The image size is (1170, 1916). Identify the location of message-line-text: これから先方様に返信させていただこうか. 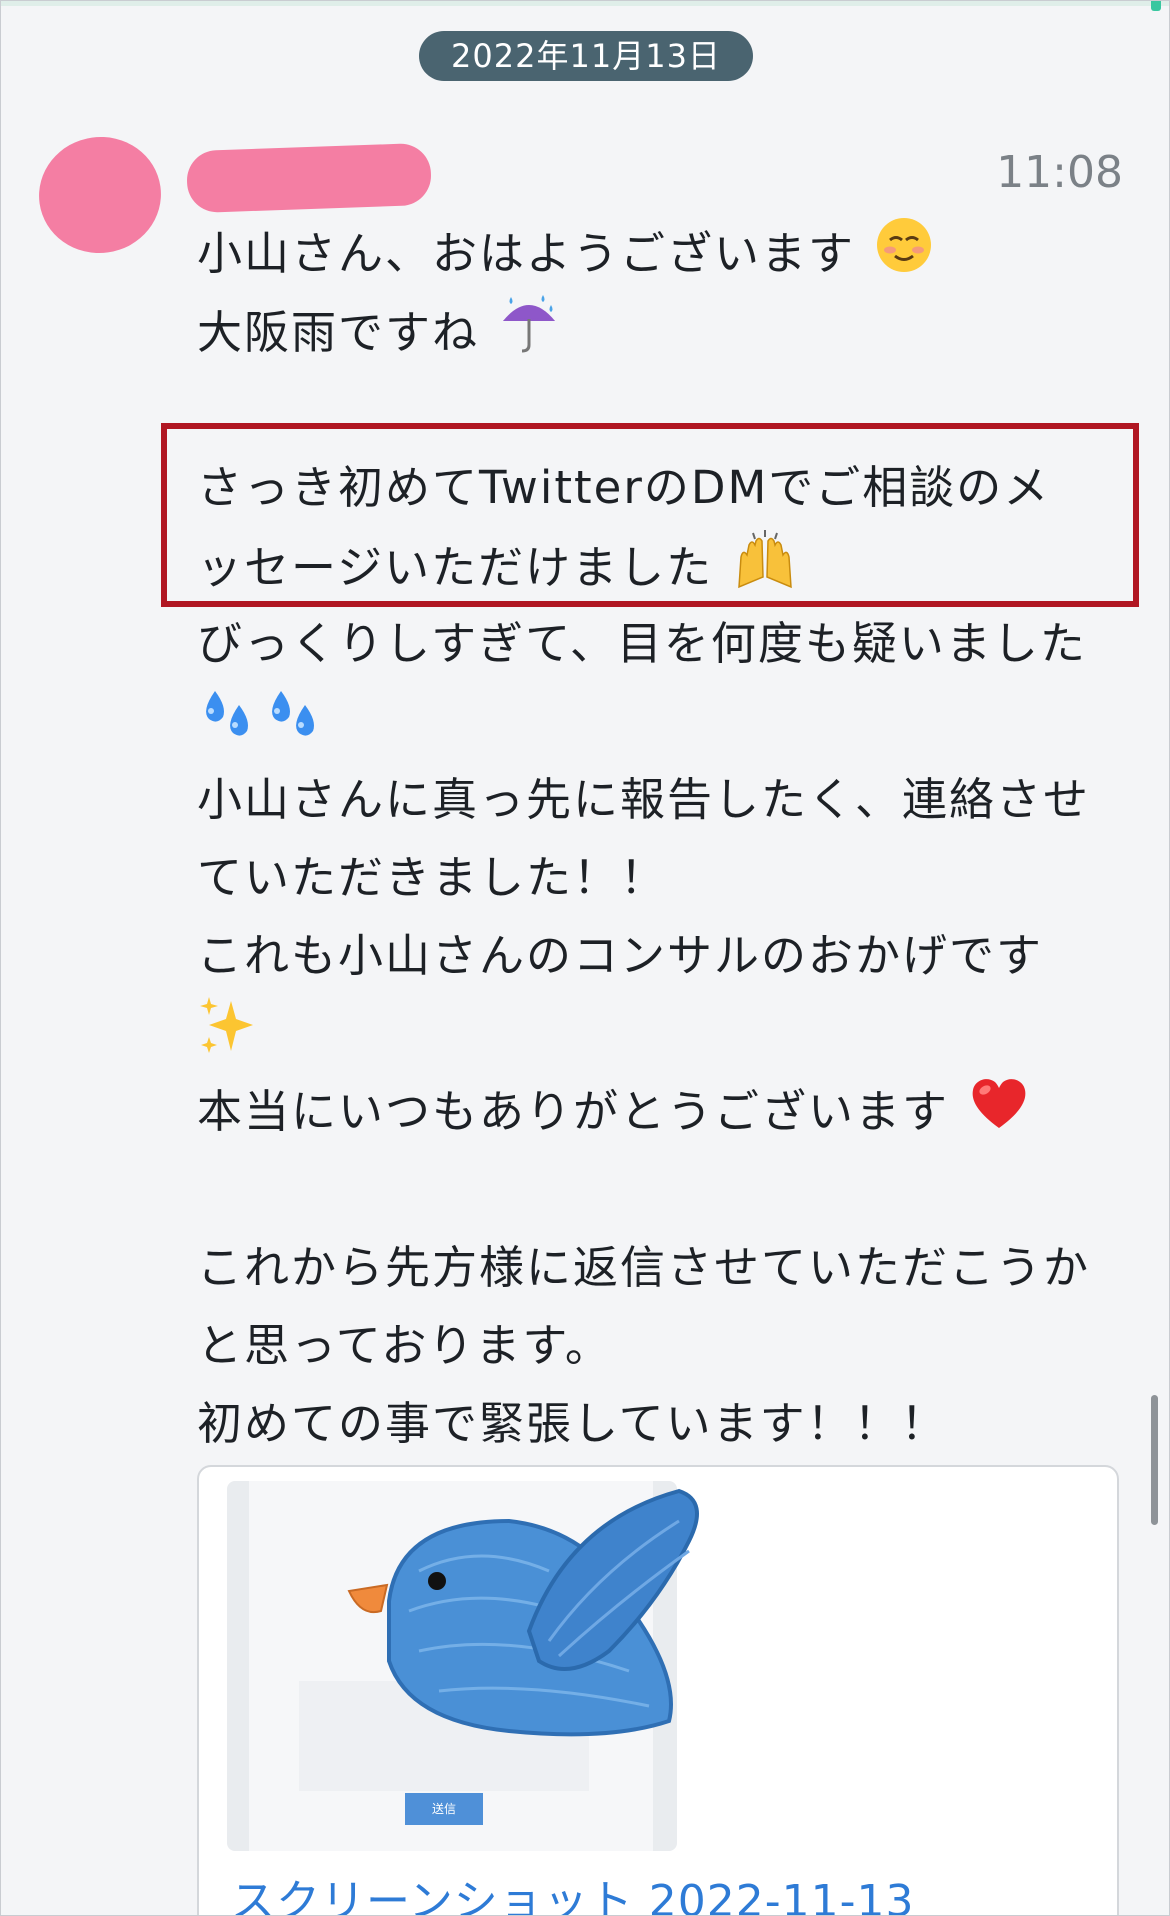
(644, 1267).